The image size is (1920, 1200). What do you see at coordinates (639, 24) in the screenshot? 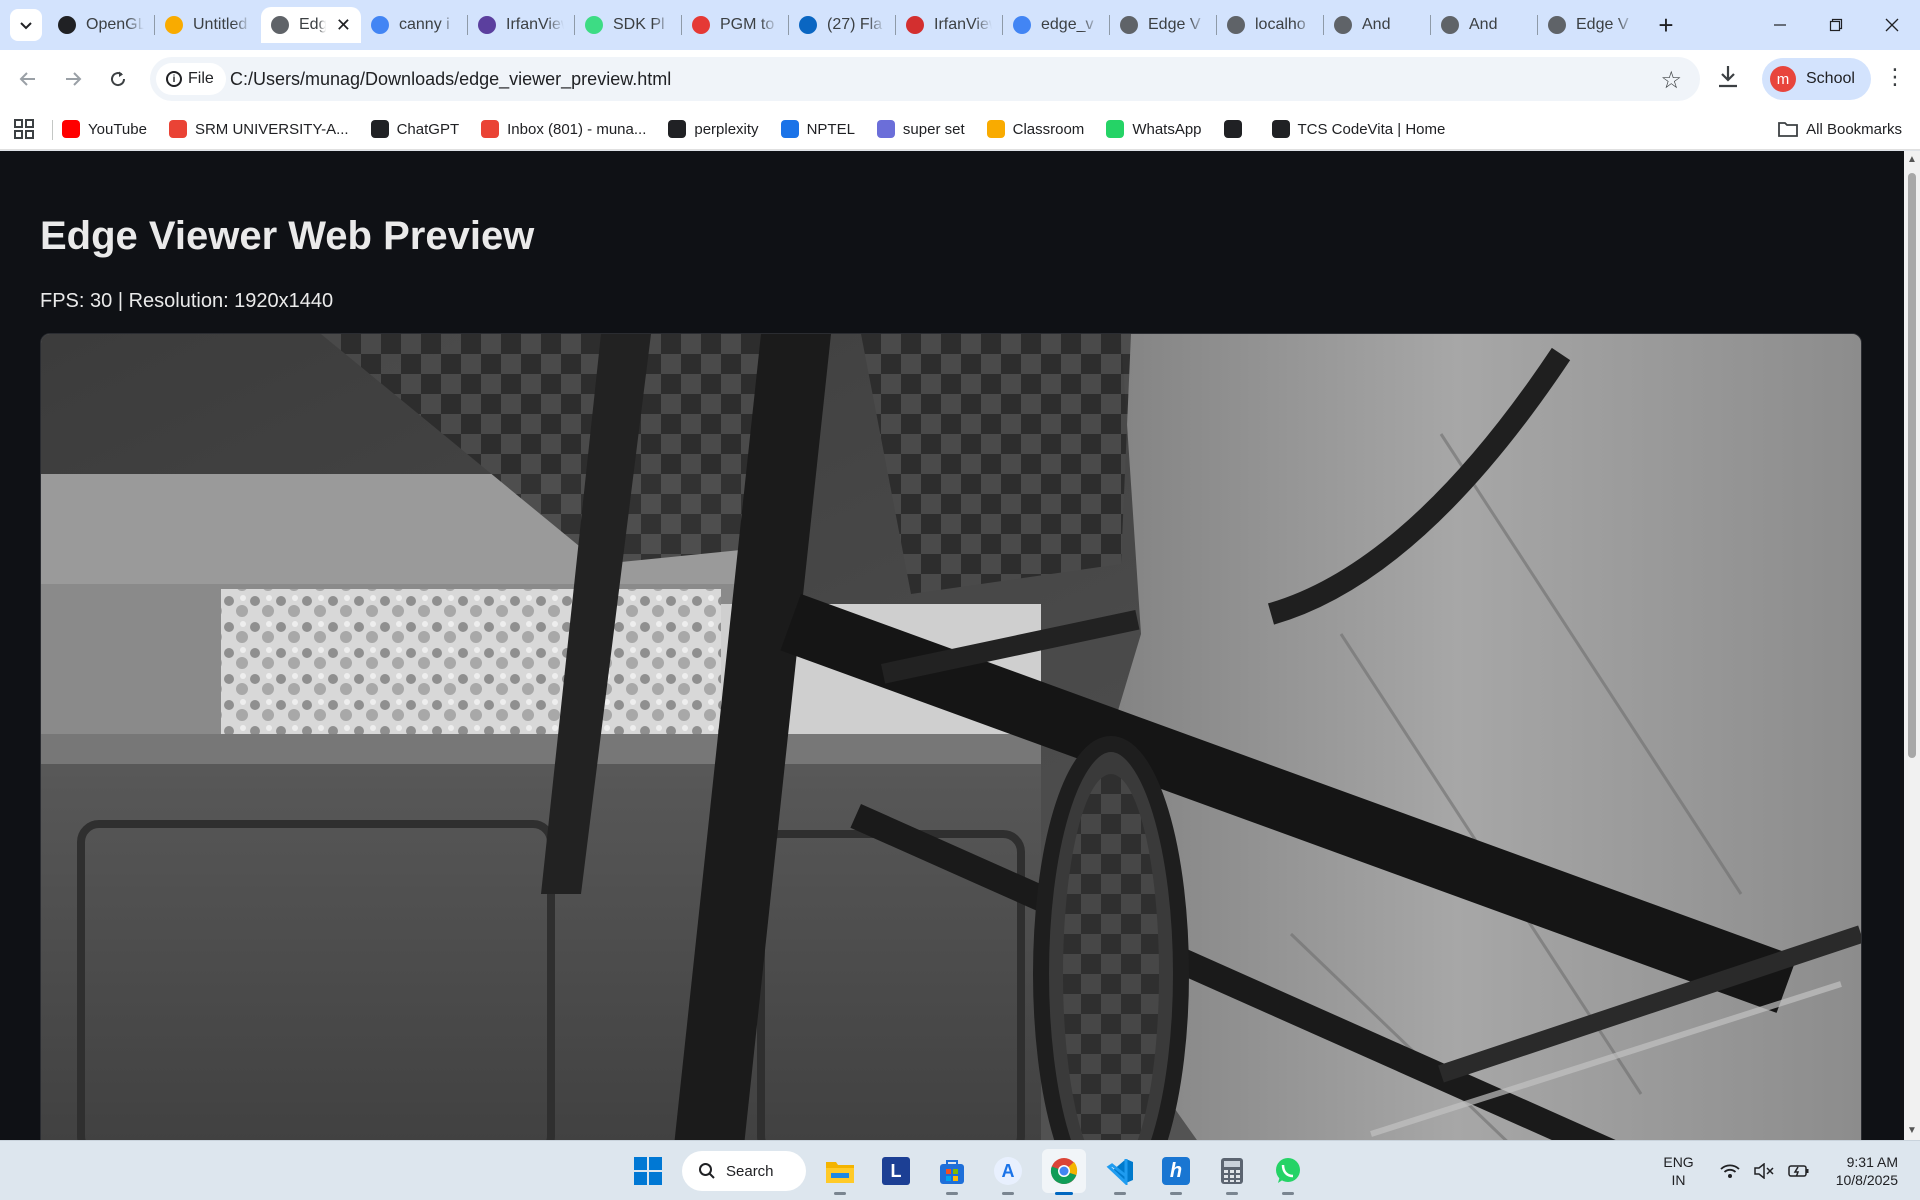
I see `tab-title: SDK Pl` at bounding box center [639, 24].